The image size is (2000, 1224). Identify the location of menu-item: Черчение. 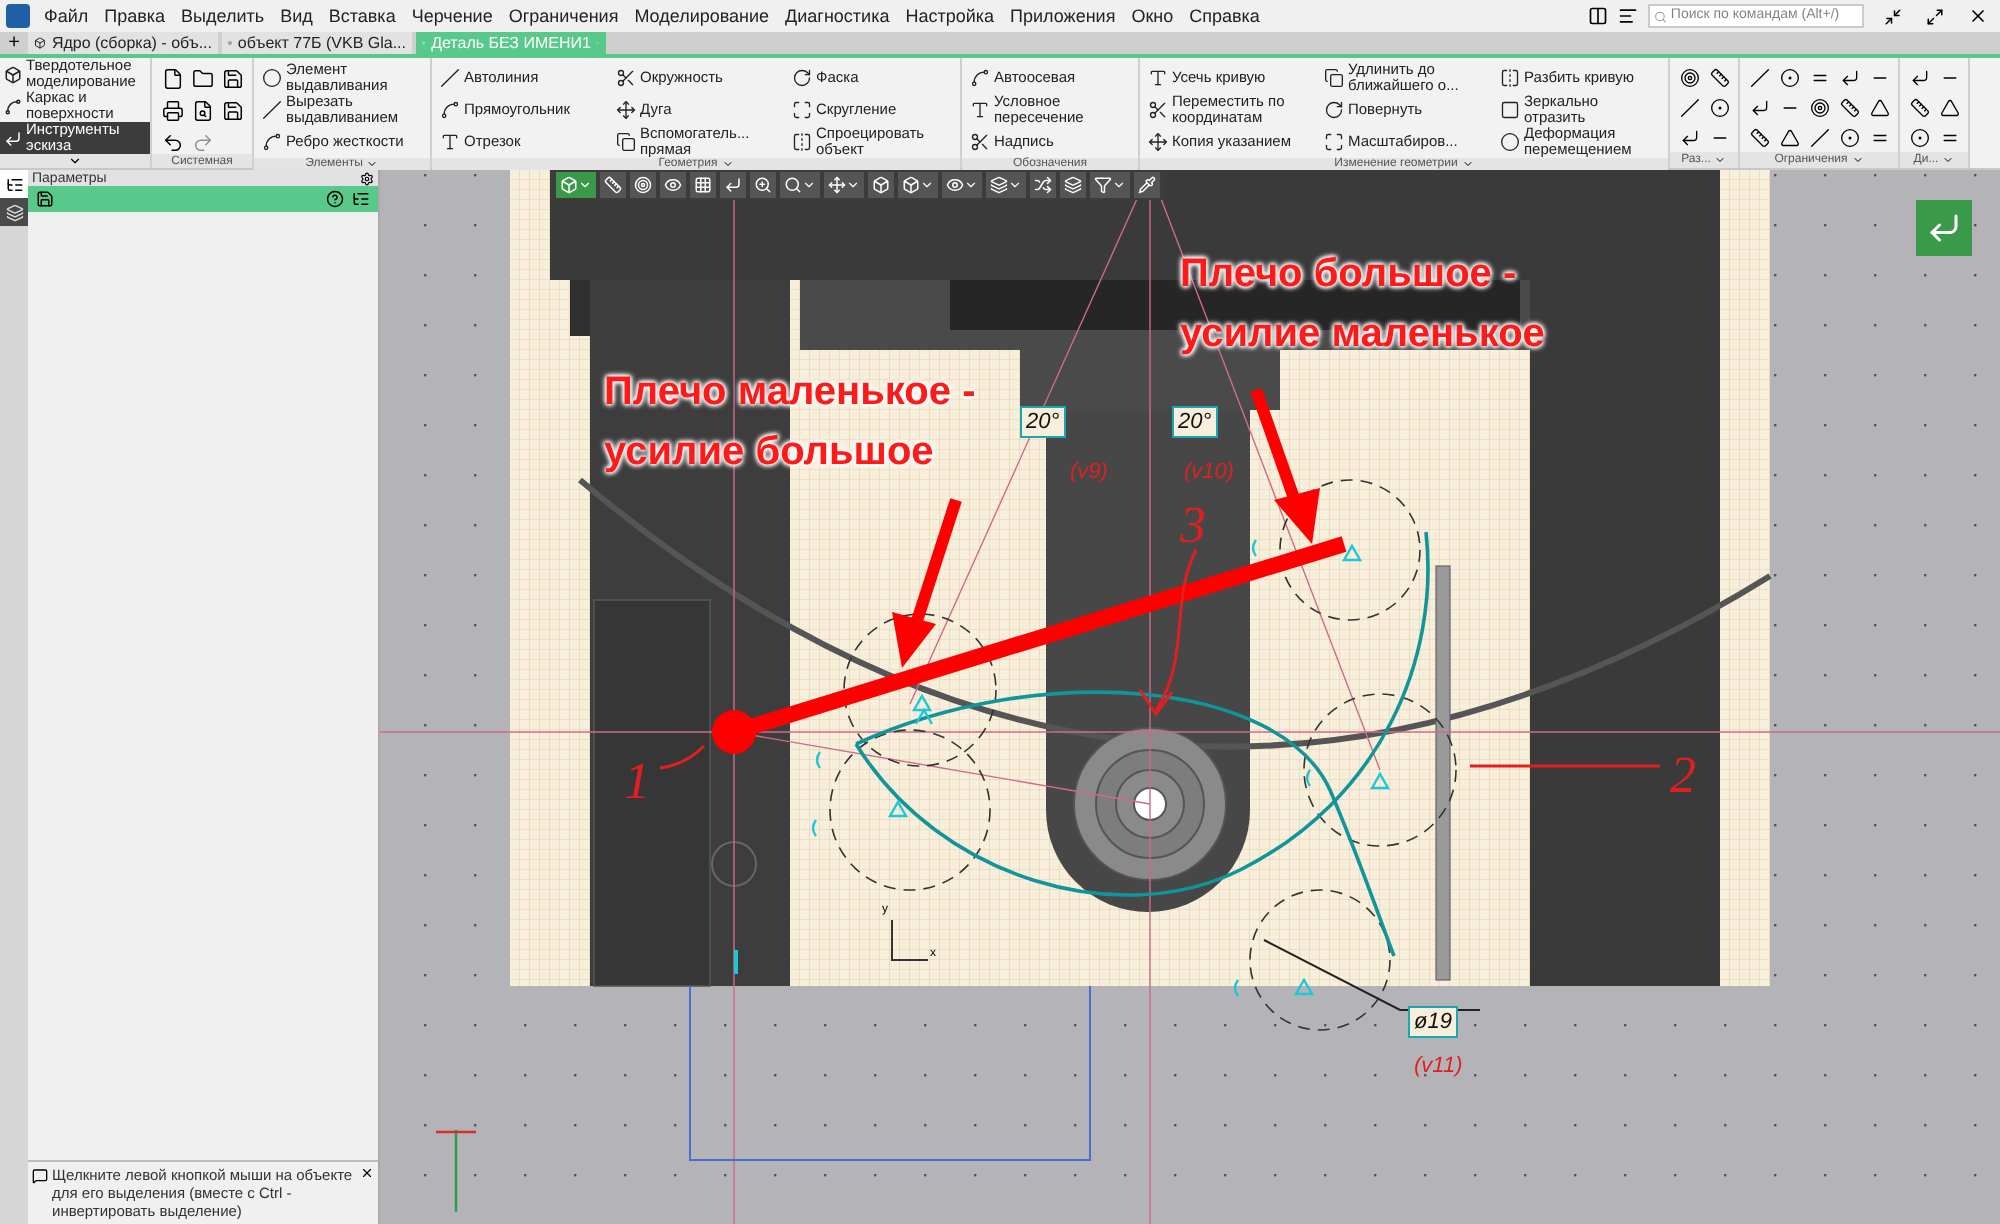
(452, 16).